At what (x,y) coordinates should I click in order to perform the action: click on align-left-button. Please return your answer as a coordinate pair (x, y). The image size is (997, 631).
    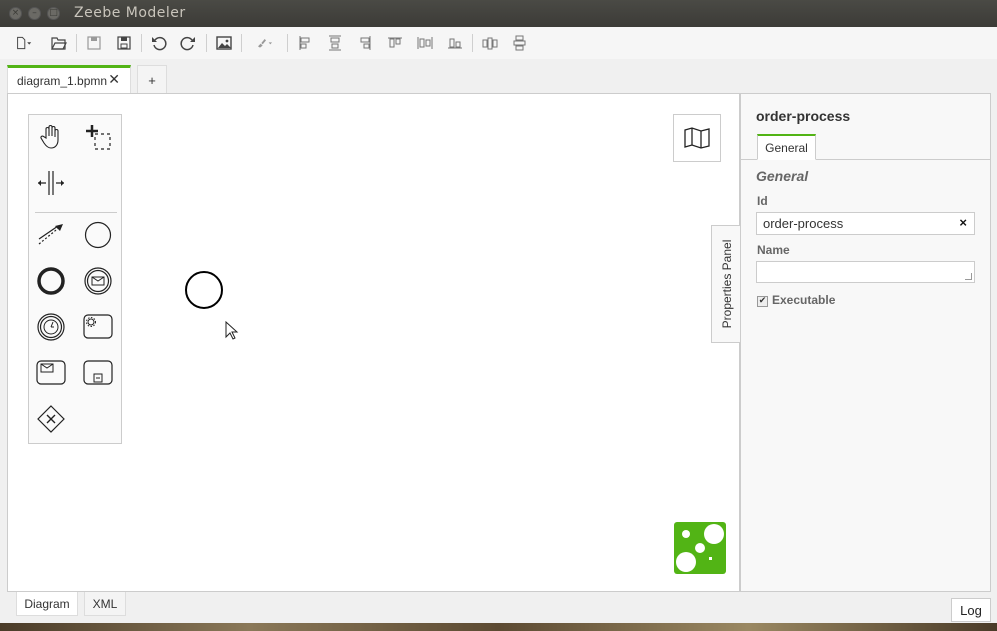
    Looking at the image, I should click on (305, 43).